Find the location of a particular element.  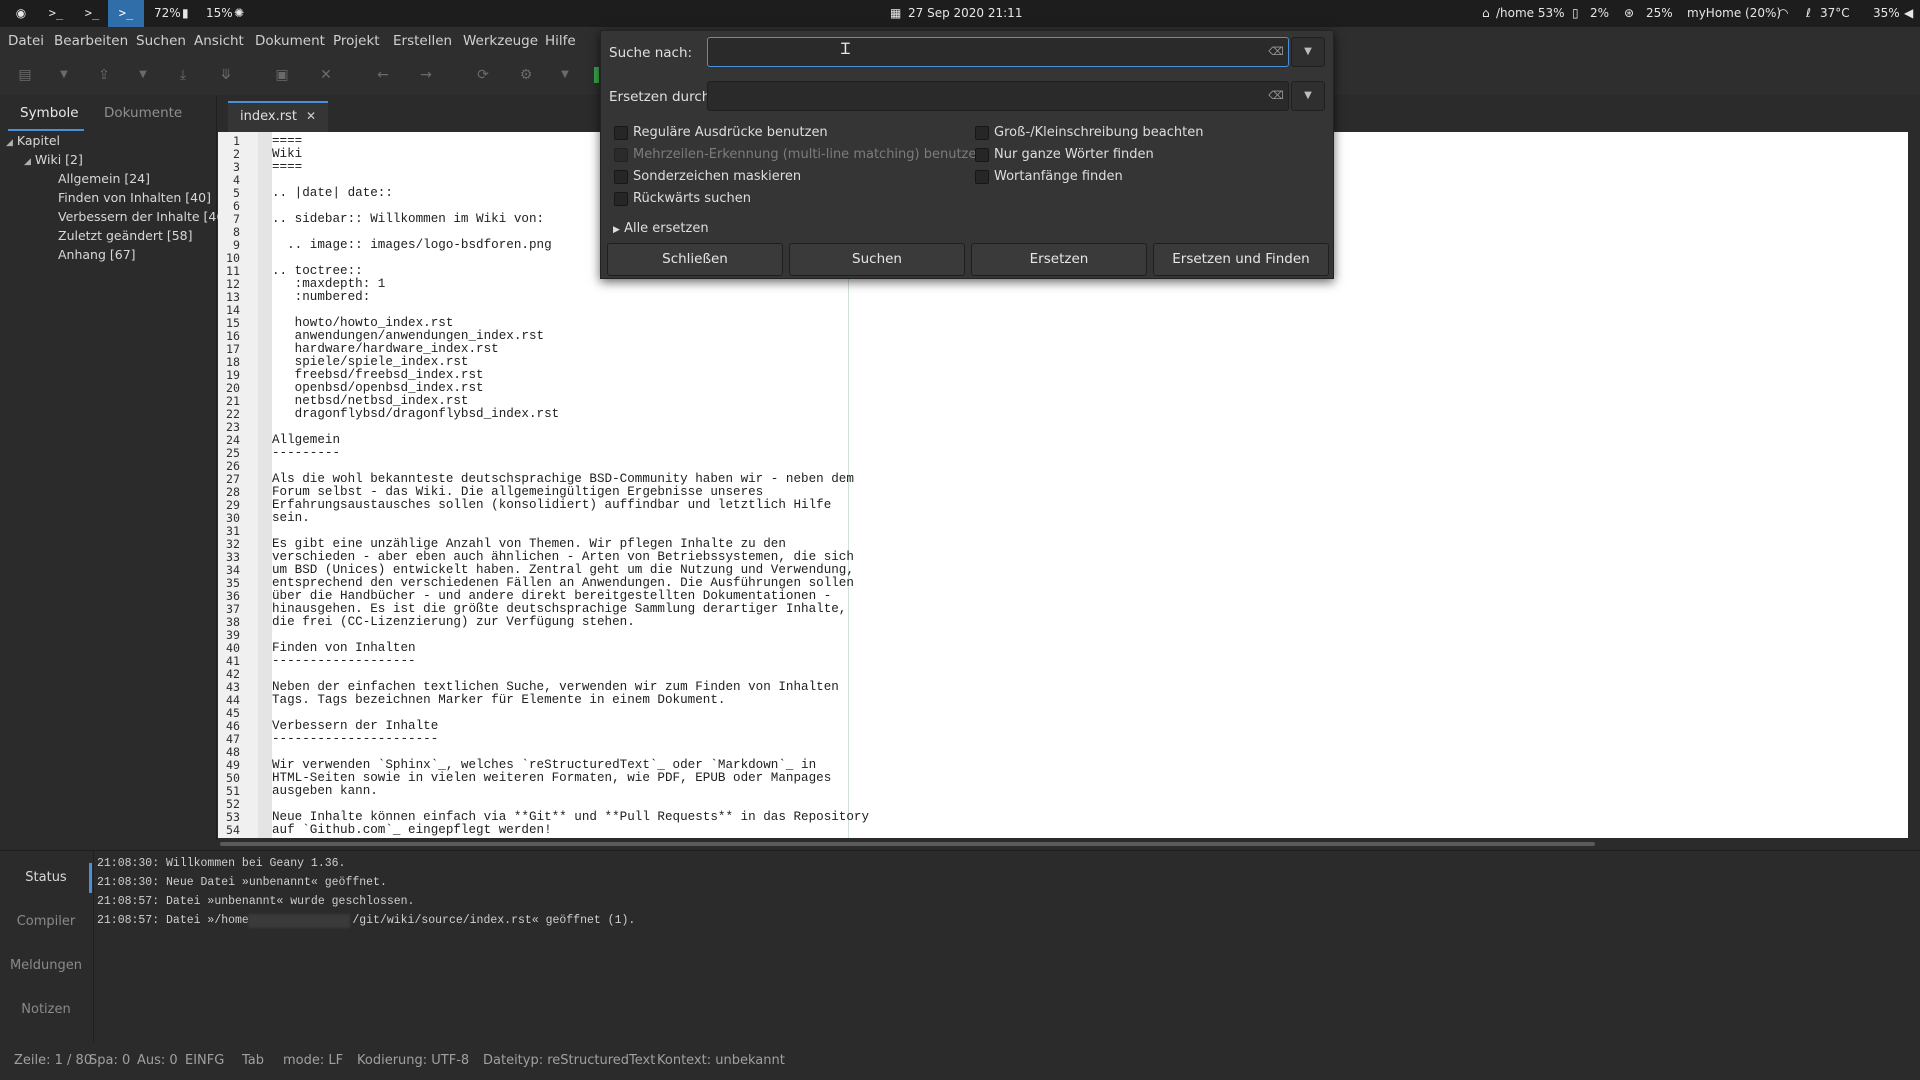

build-icon: ⚙ is located at coordinates (526, 75).